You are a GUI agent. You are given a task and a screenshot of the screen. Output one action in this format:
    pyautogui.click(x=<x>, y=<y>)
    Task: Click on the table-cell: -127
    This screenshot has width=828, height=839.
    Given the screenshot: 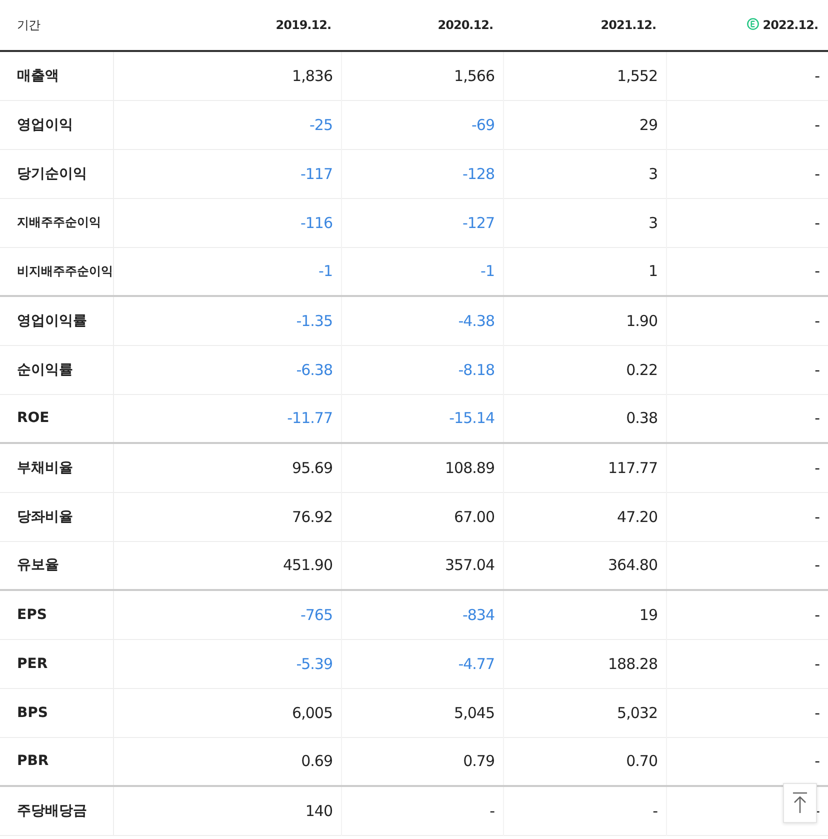 What is the action you would take?
    pyautogui.click(x=422, y=222)
    